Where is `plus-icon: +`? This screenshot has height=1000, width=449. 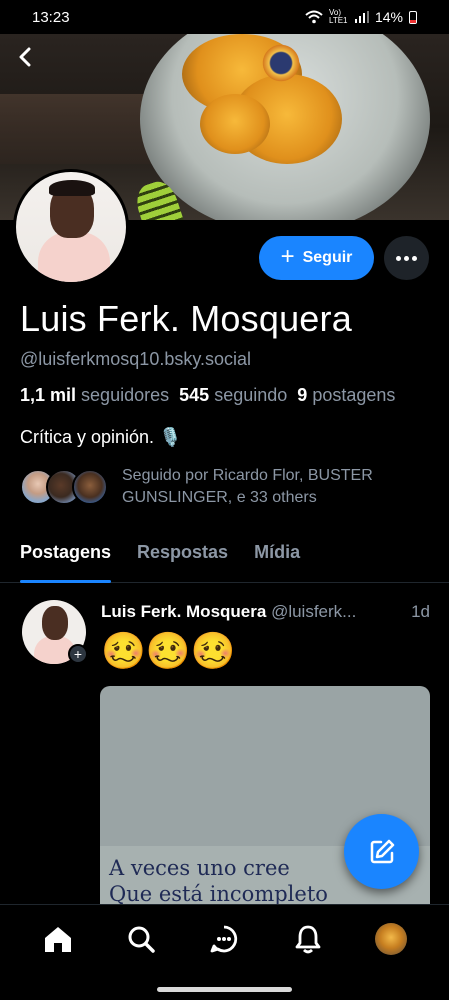
plus-icon: + is located at coordinates (287, 256).